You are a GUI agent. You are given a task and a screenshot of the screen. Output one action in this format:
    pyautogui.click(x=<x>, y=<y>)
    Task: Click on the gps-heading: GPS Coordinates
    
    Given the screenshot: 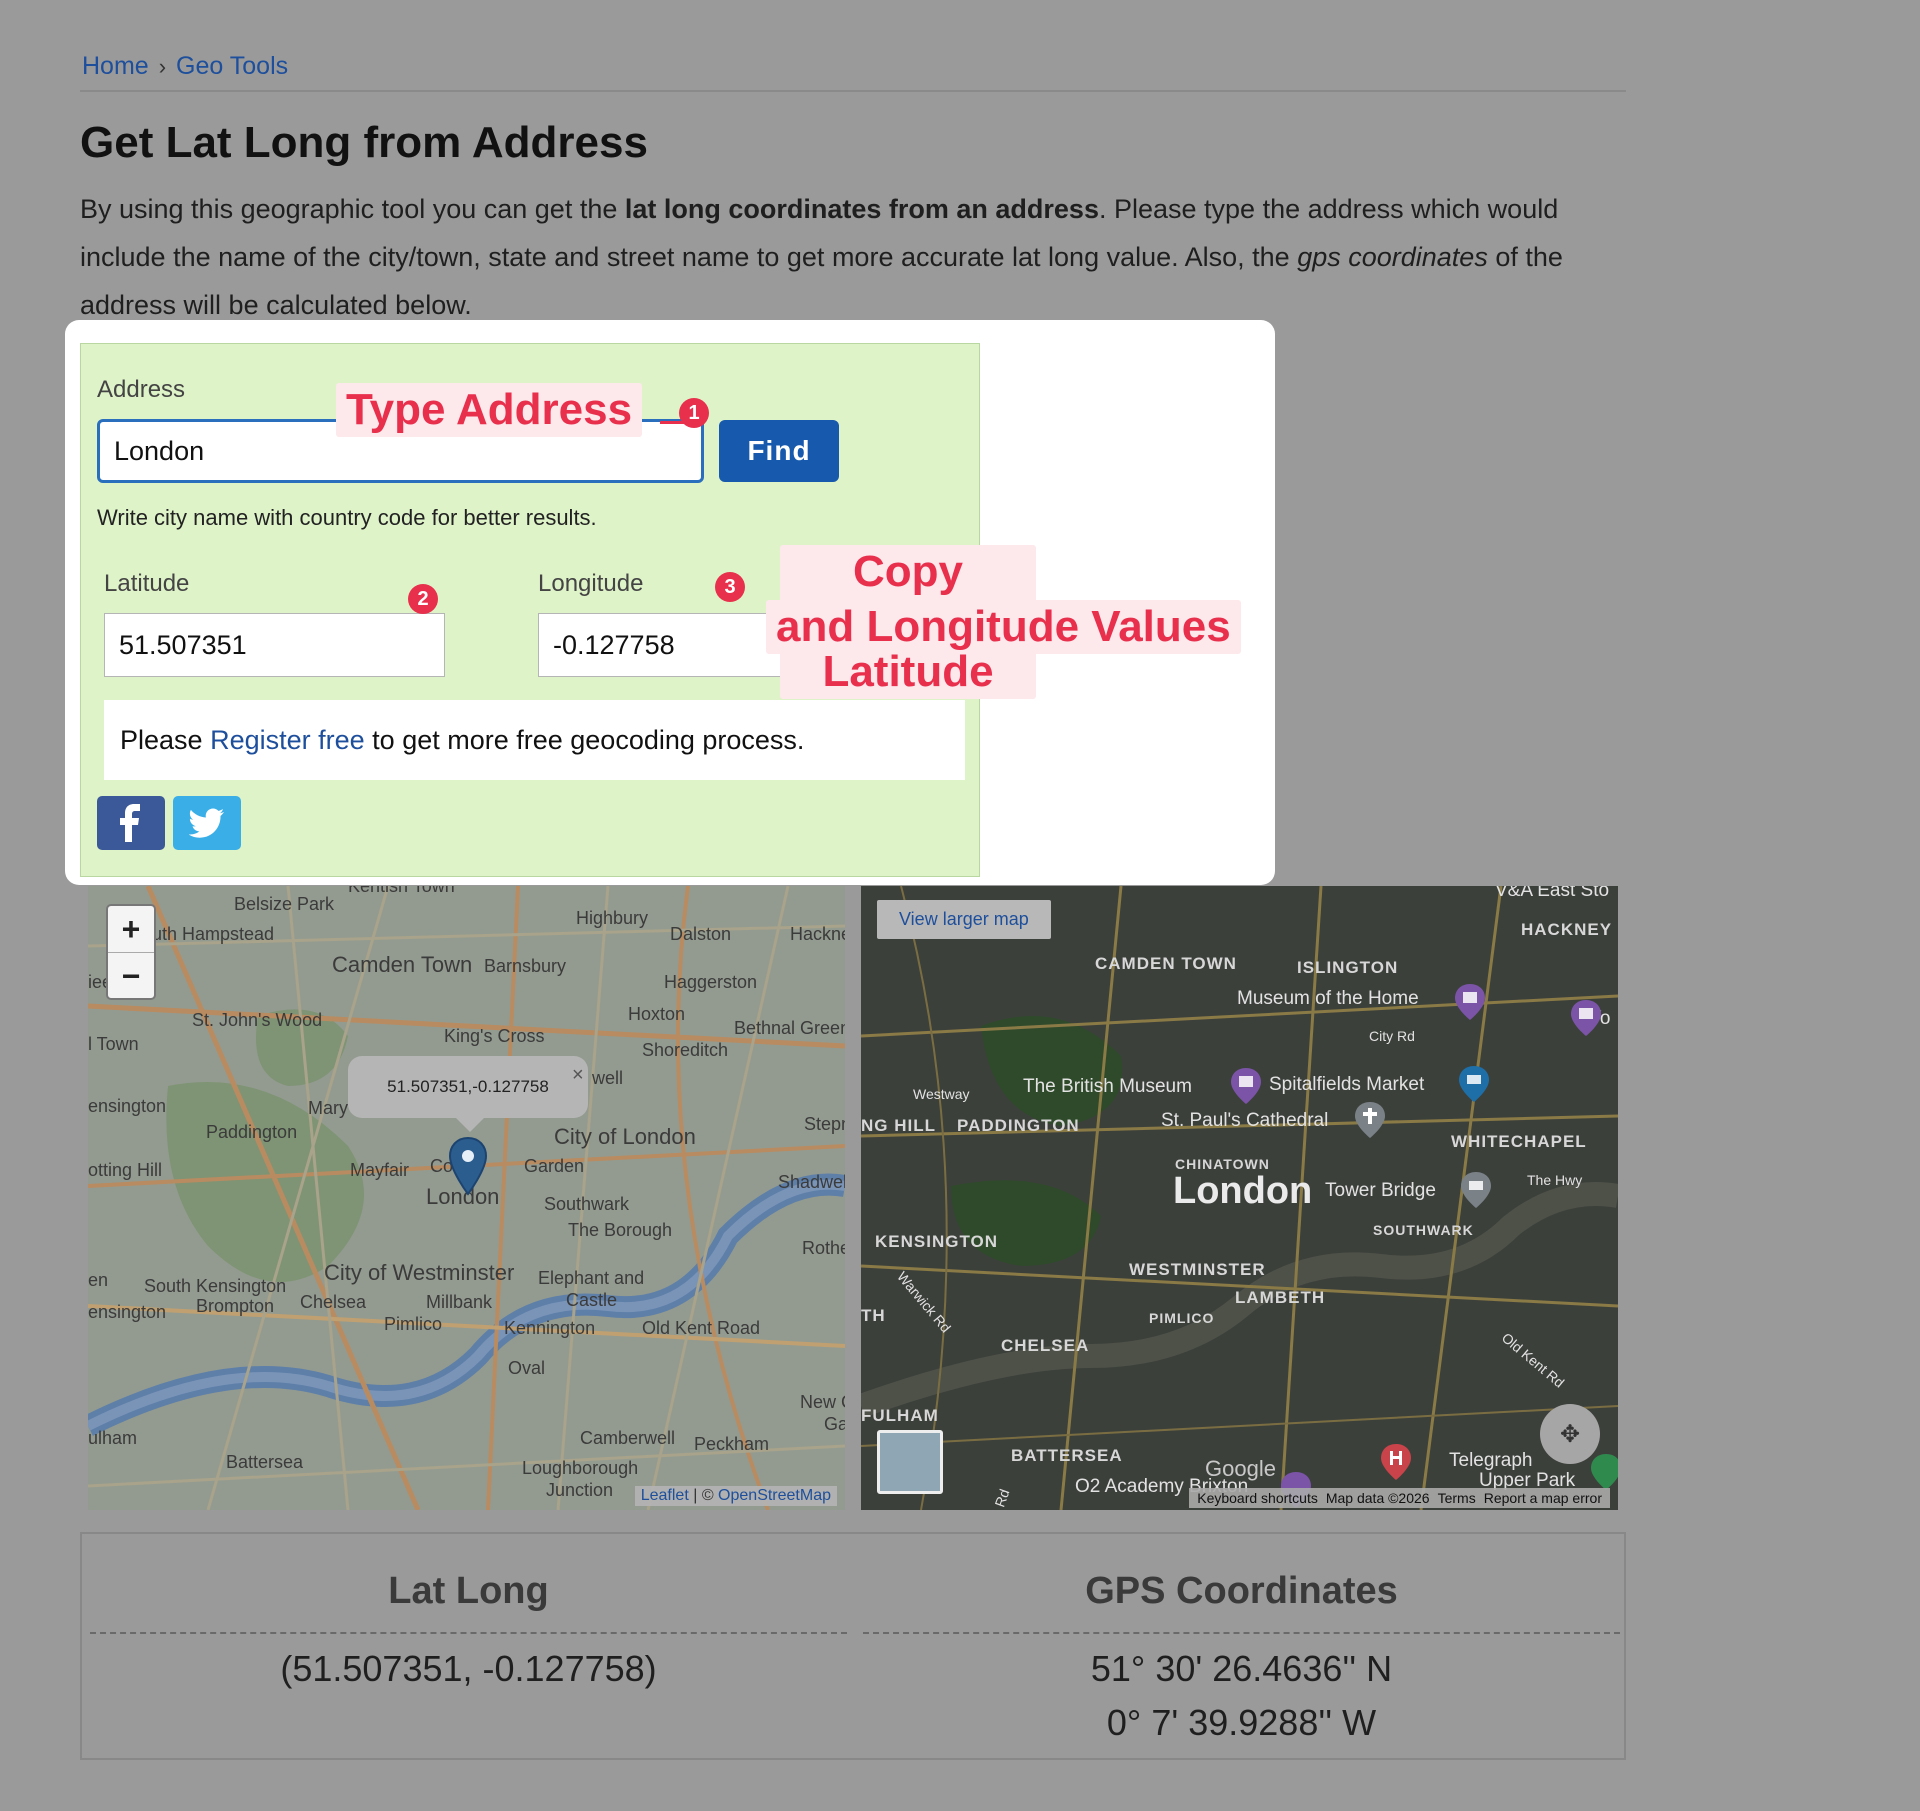 What is the action you would take?
    pyautogui.click(x=1241, y=1591)
    